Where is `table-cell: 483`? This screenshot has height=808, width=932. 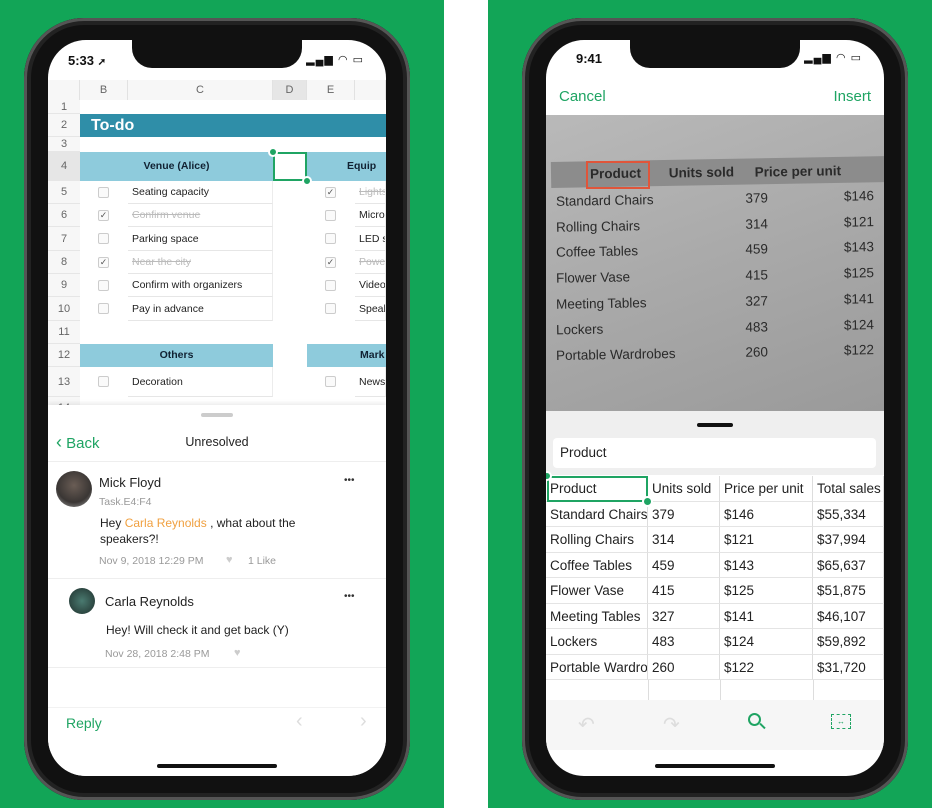 table-cell: 483 is located at coordinates (684, 642).